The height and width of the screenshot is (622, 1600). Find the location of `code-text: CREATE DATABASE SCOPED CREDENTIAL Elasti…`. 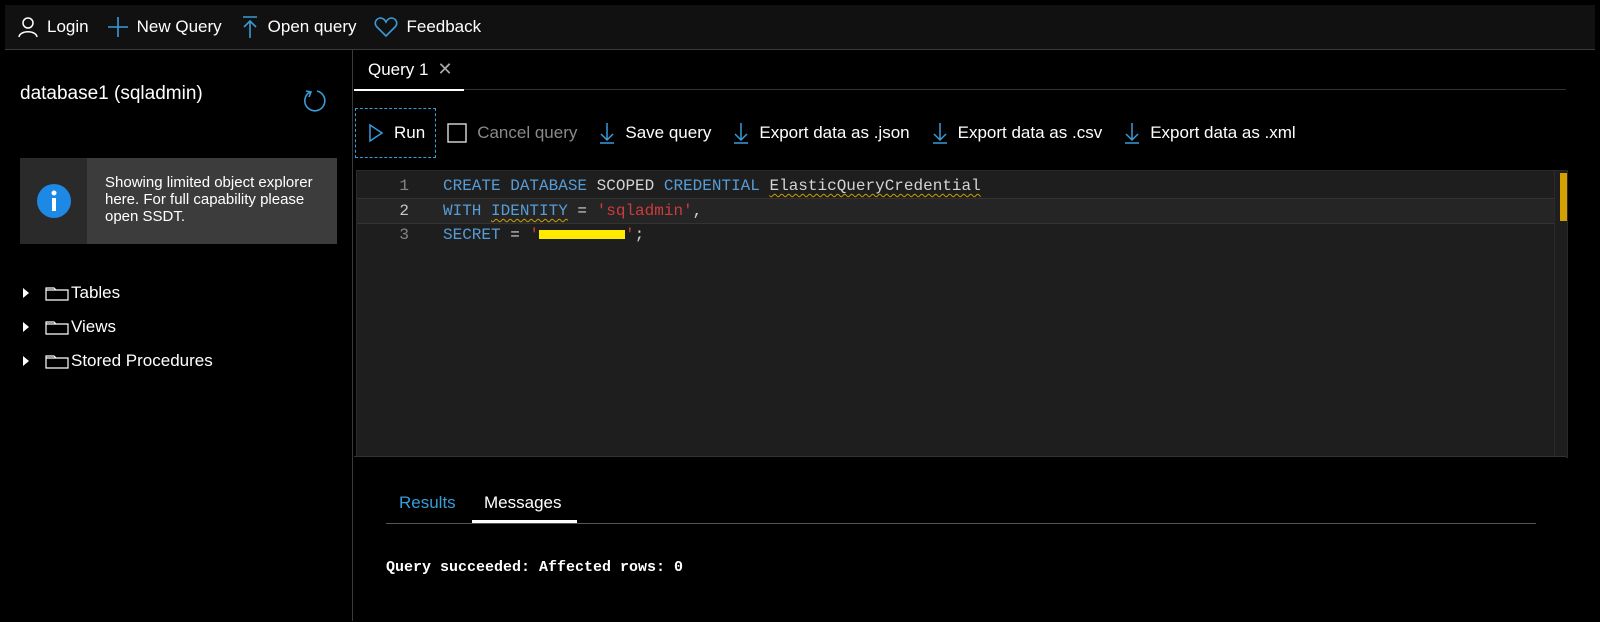

code-text: CREATE DATABASE SCOPED CREDENTIAL Elasti… is located at coordinates (712, 186).